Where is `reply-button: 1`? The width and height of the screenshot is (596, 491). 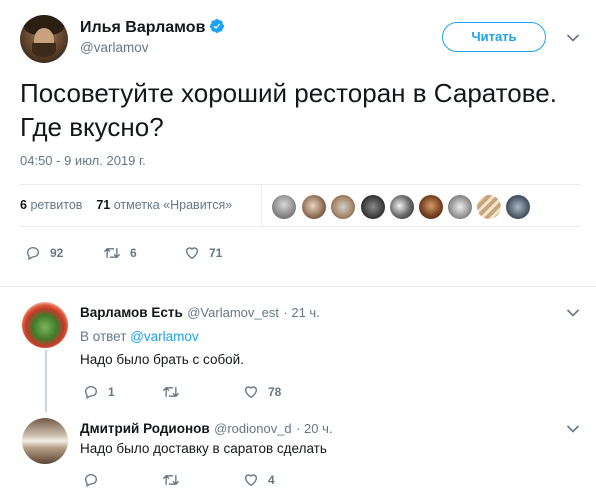 reply-button: 1 is located at coordinates (99, 392).